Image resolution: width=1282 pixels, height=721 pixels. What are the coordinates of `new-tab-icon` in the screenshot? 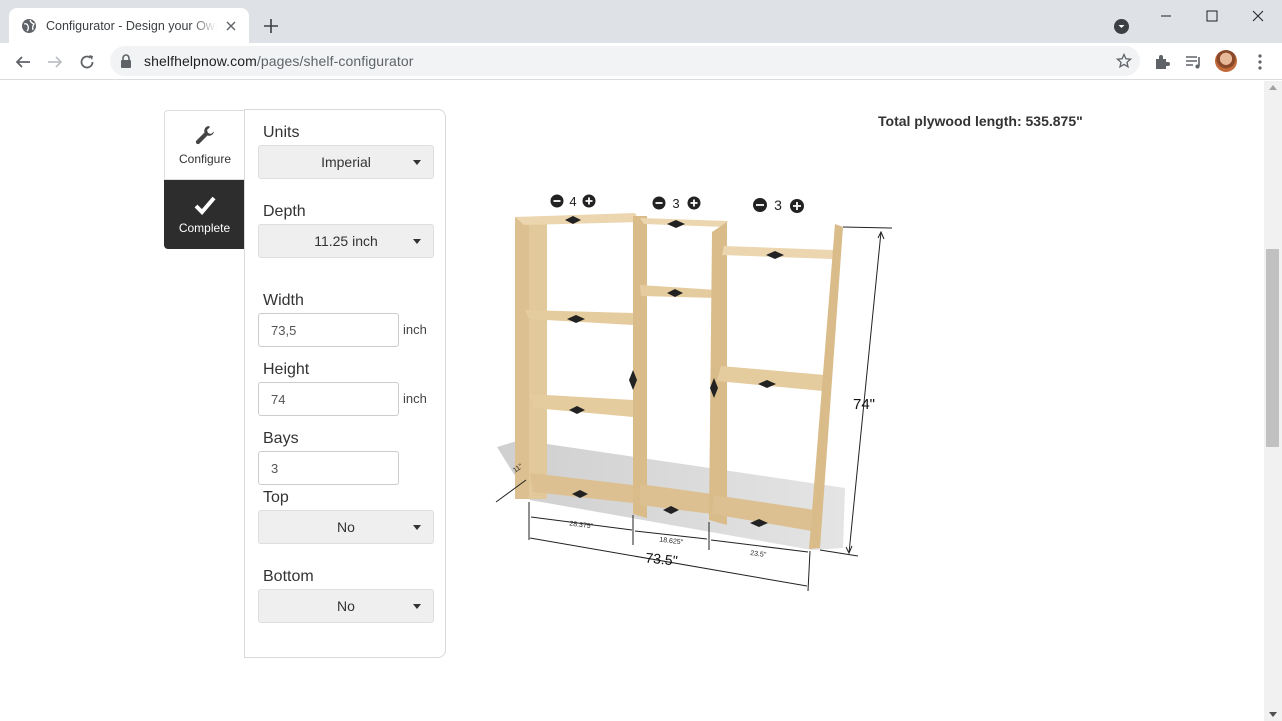 It's located at (271, 26).